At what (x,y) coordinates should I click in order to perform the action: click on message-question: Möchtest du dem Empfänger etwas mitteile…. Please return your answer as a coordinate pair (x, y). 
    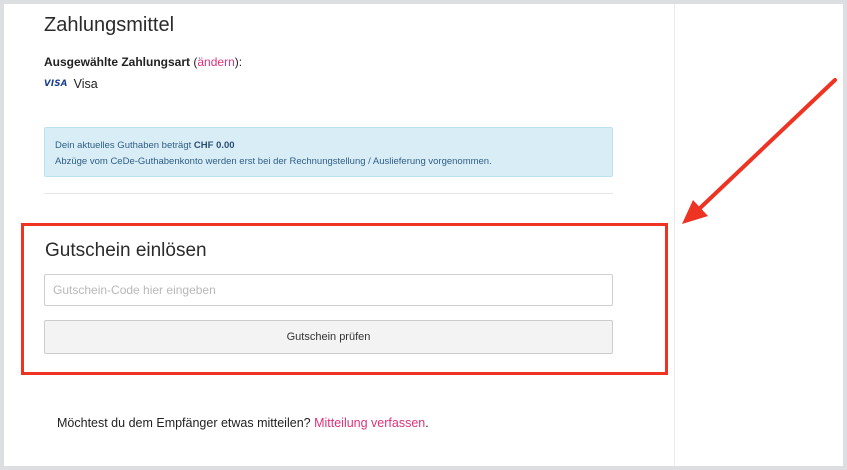
    Looking at the image, I should click on (186, 423).